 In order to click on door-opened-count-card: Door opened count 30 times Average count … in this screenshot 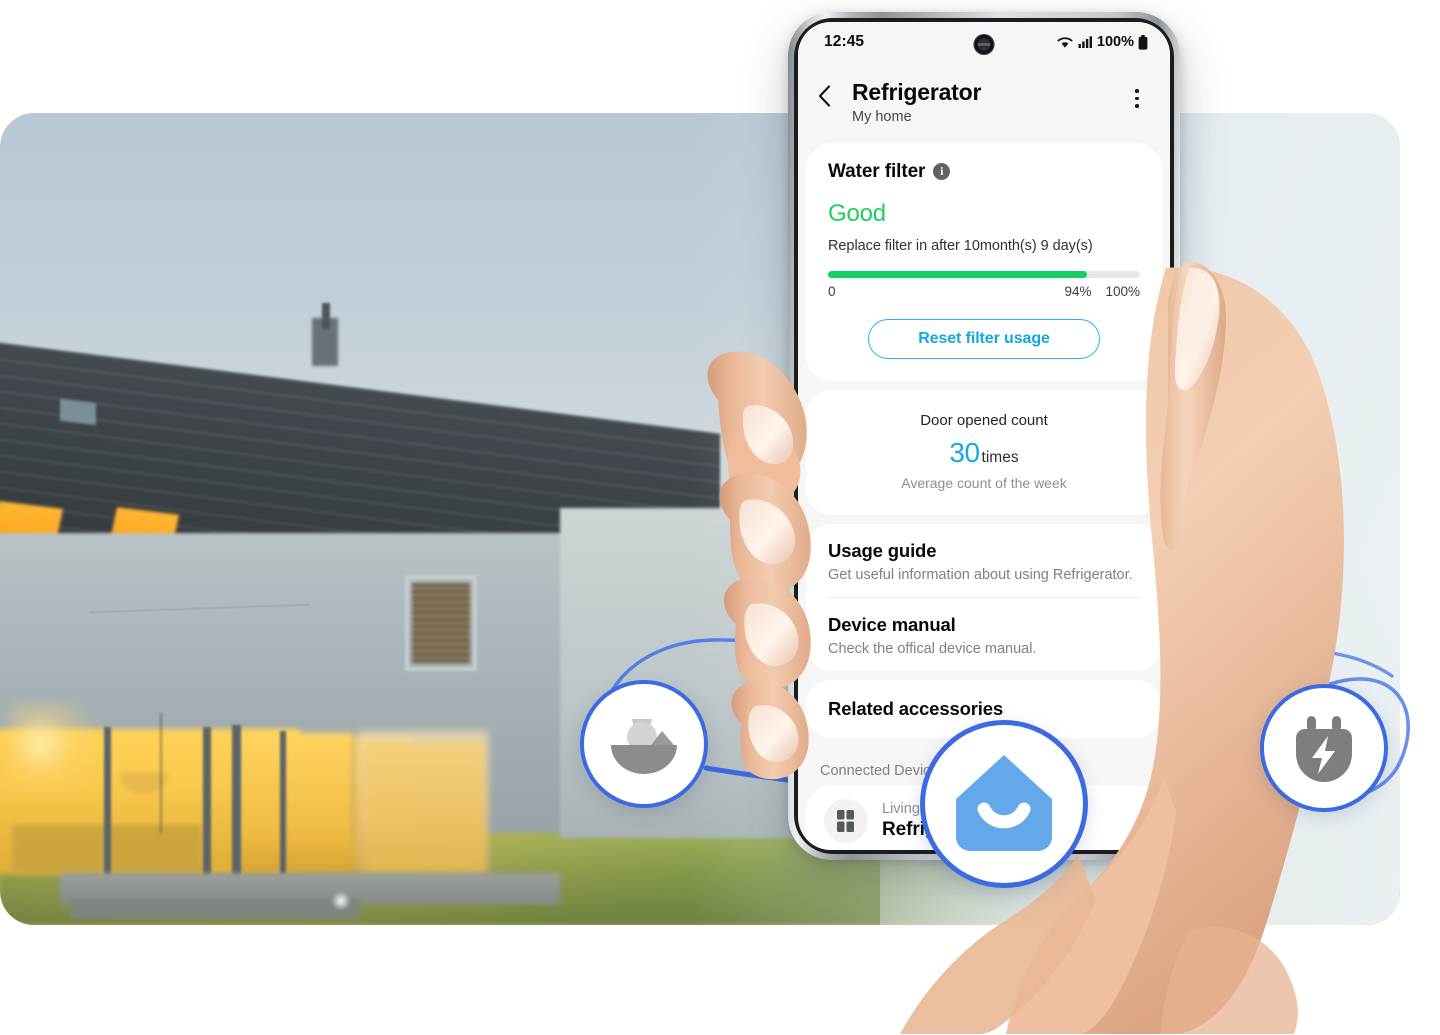, I will do `click(984, 452)`.